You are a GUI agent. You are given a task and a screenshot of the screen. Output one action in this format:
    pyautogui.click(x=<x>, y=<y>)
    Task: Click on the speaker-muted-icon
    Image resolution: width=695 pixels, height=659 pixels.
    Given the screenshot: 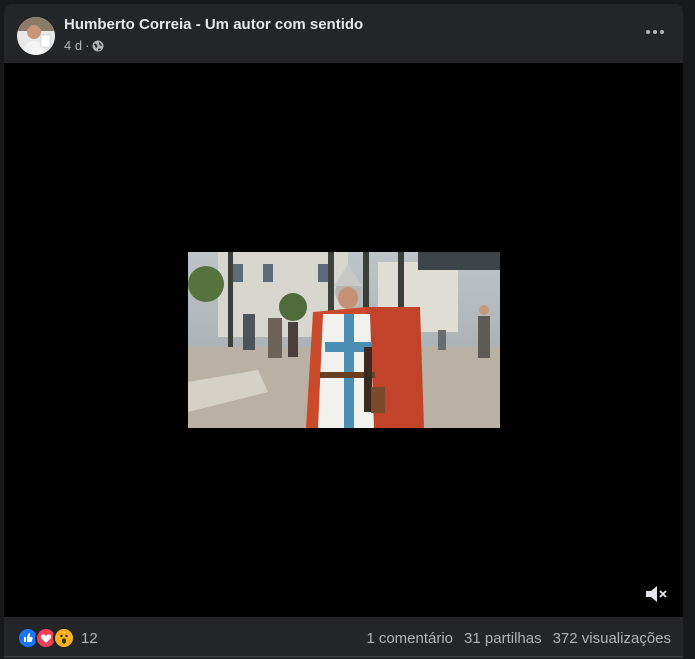 What is the action you would take?
    pyautogui.click(x=656, y=594)
    